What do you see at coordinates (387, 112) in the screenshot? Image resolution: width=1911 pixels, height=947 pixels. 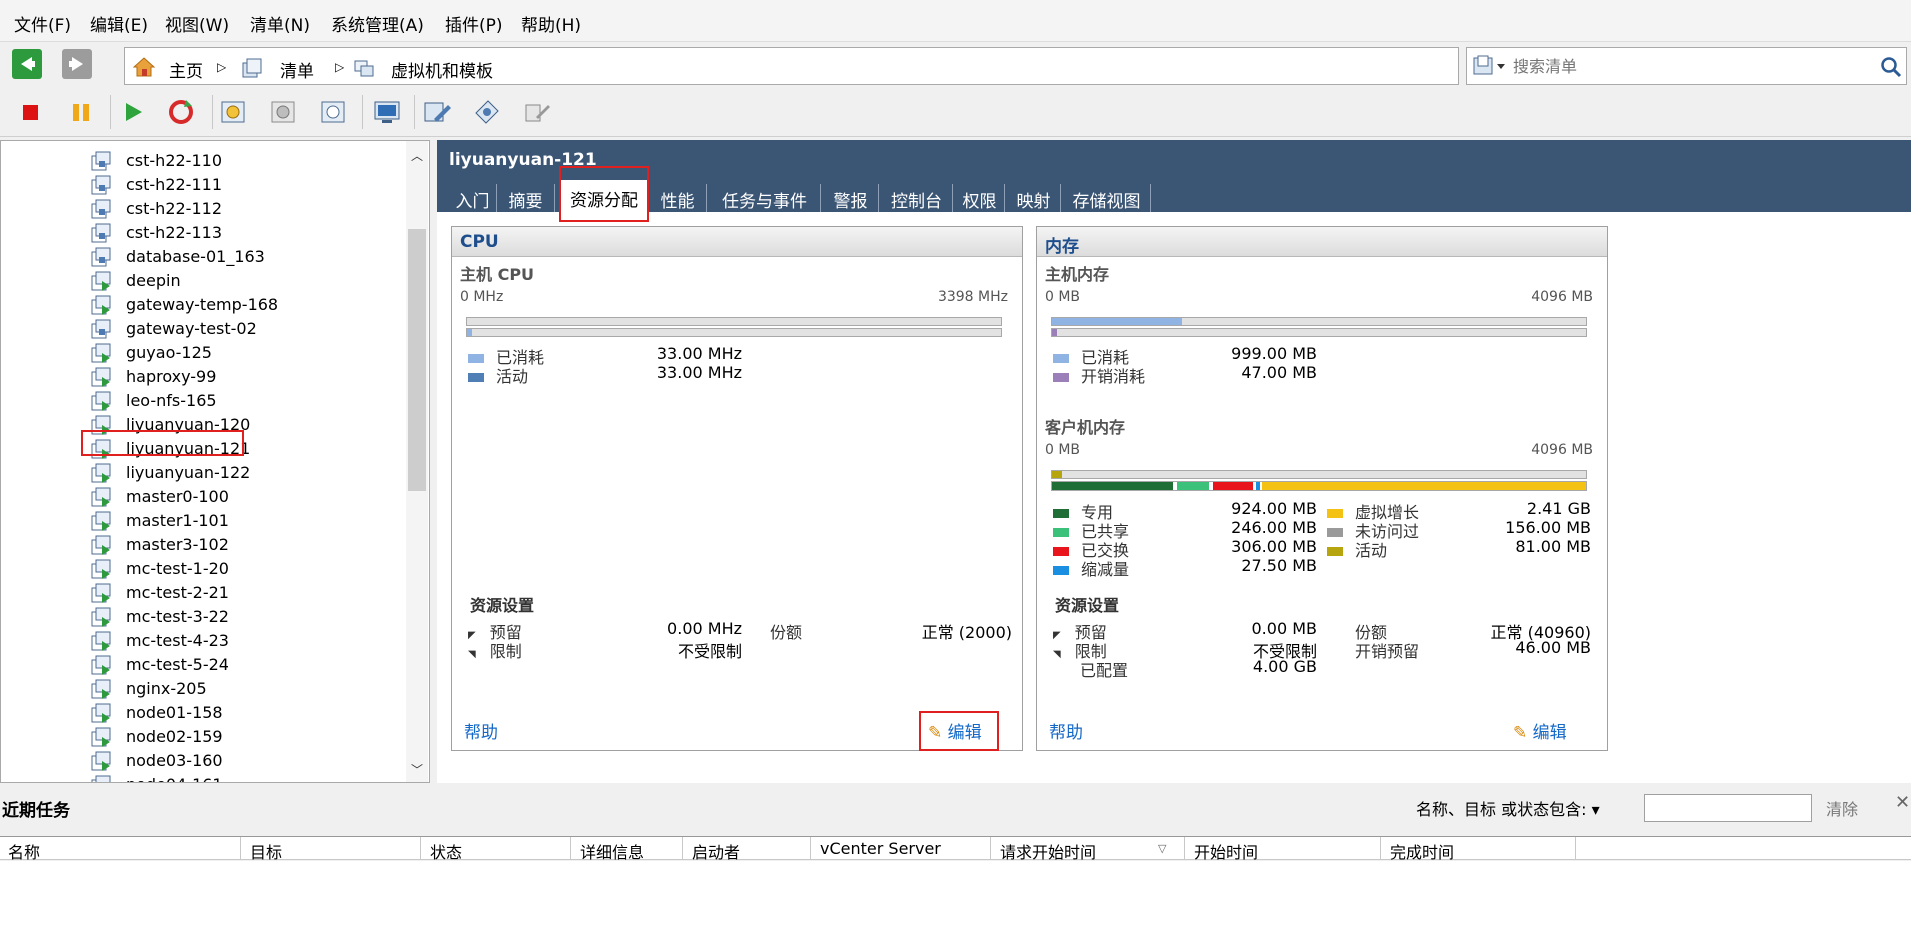 I see `open-console-button` at bounding box center [387, 112].